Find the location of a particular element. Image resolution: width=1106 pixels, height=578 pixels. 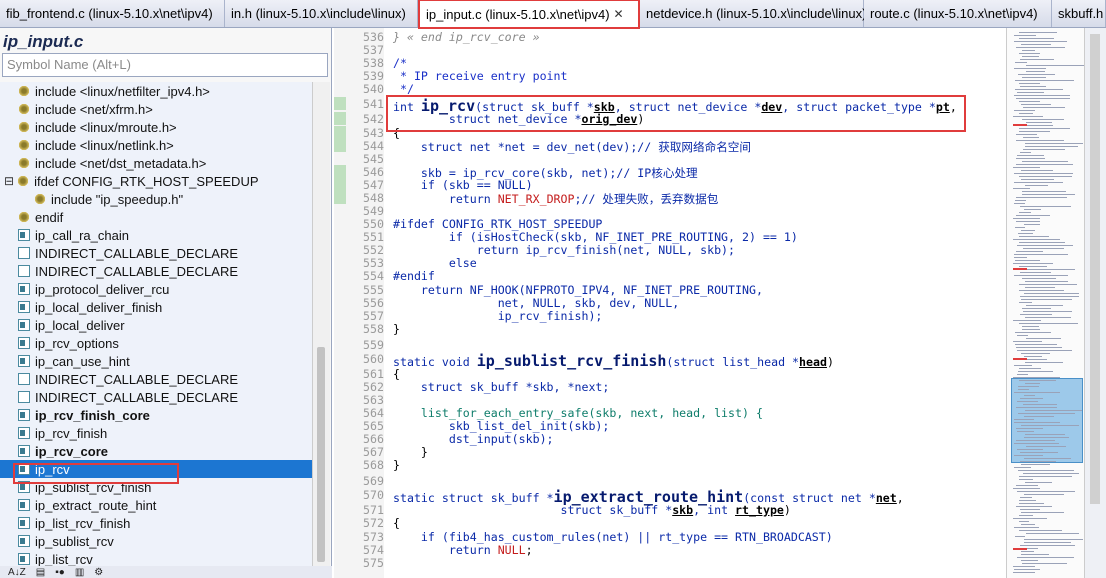

code-line: 549 is located at coordinates (670, 211).